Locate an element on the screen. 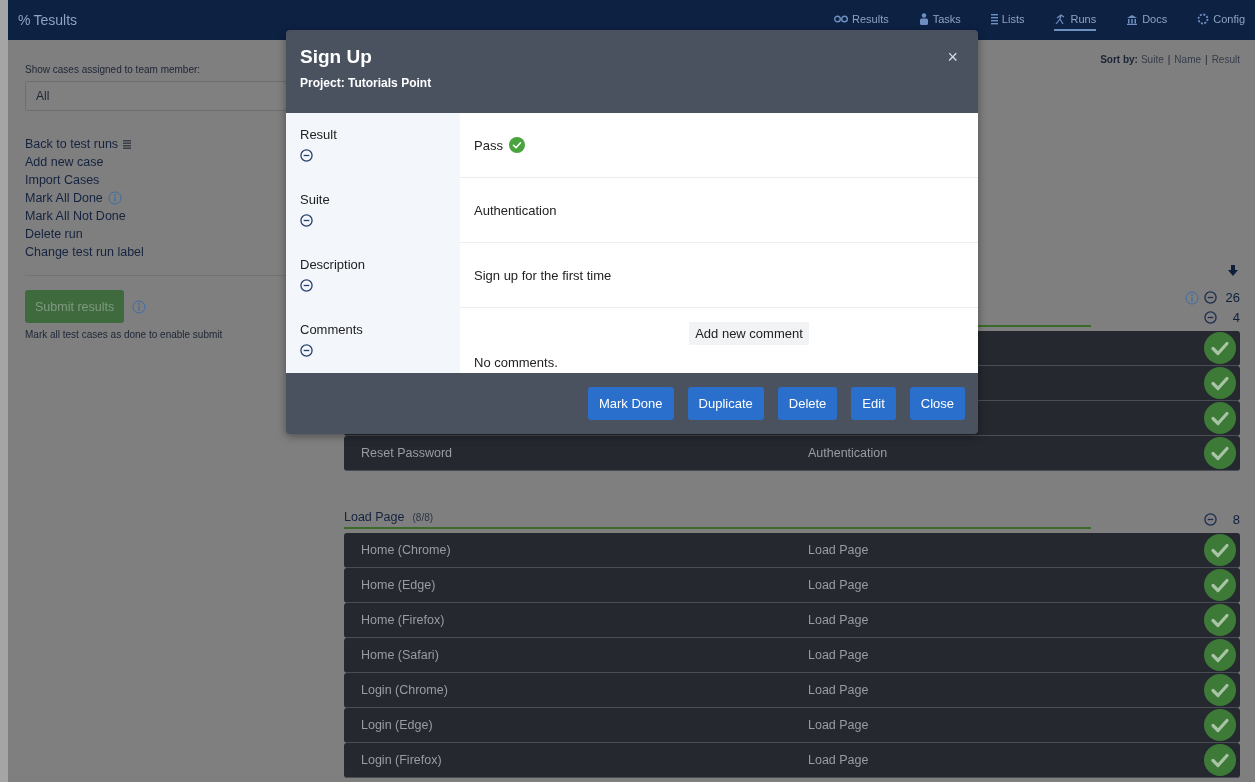 Image resolution: width=1255 pixels, height=782 pixels. field-value: Sign up for the first time is located at coordinates (543, 275).